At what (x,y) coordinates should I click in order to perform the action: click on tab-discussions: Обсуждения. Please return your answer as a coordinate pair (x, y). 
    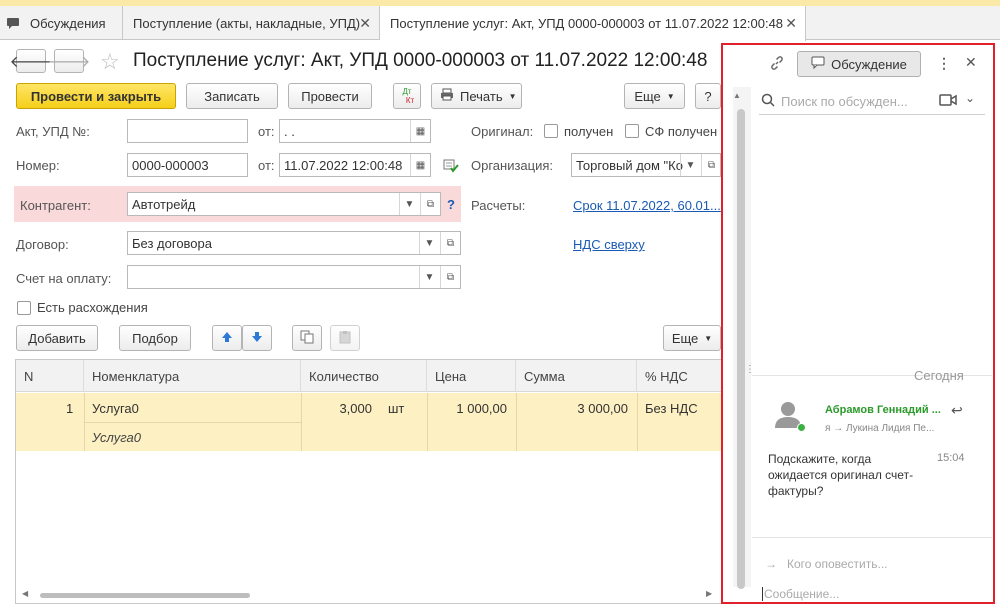
    Looking at the image, I should click on (61, 23).